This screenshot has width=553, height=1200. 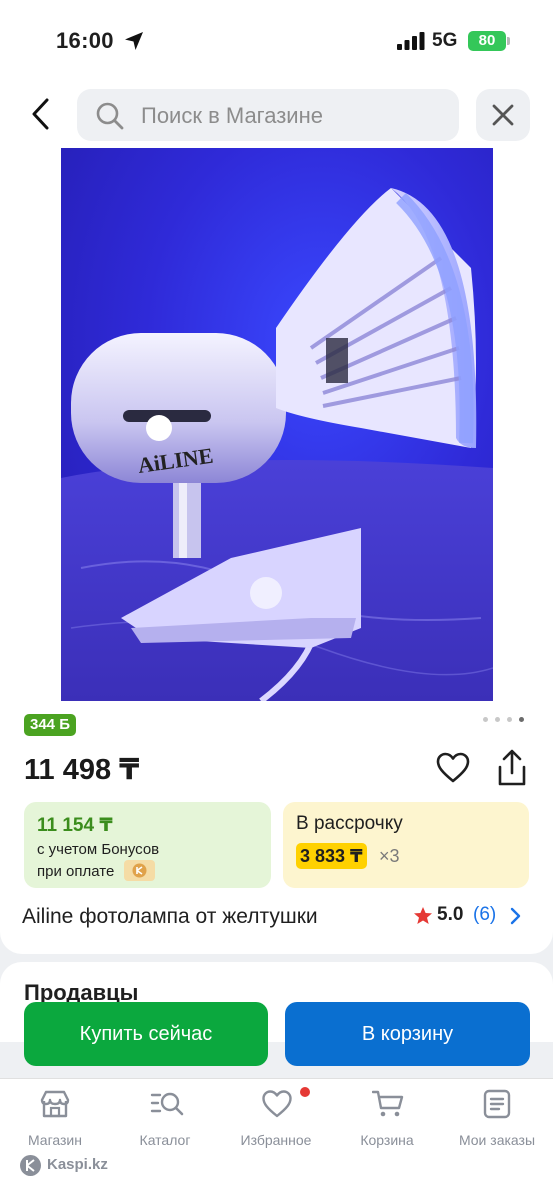 I want to click on network-type: 5G, so click(x=445, y=40).